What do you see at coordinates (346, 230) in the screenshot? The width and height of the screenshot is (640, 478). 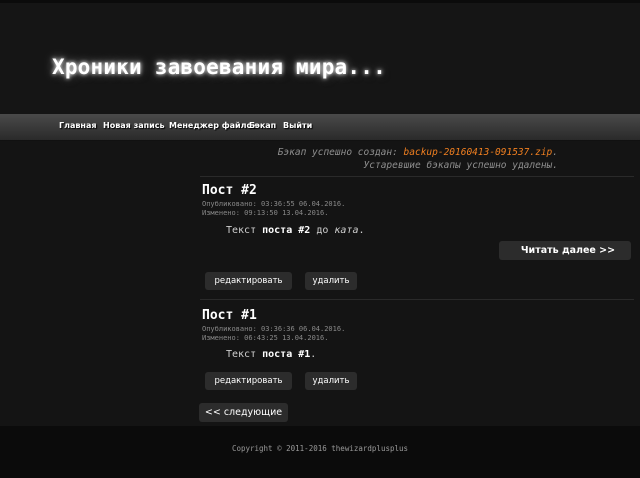 I see `post-text-italic: ката` at bounding box center [346, 230].